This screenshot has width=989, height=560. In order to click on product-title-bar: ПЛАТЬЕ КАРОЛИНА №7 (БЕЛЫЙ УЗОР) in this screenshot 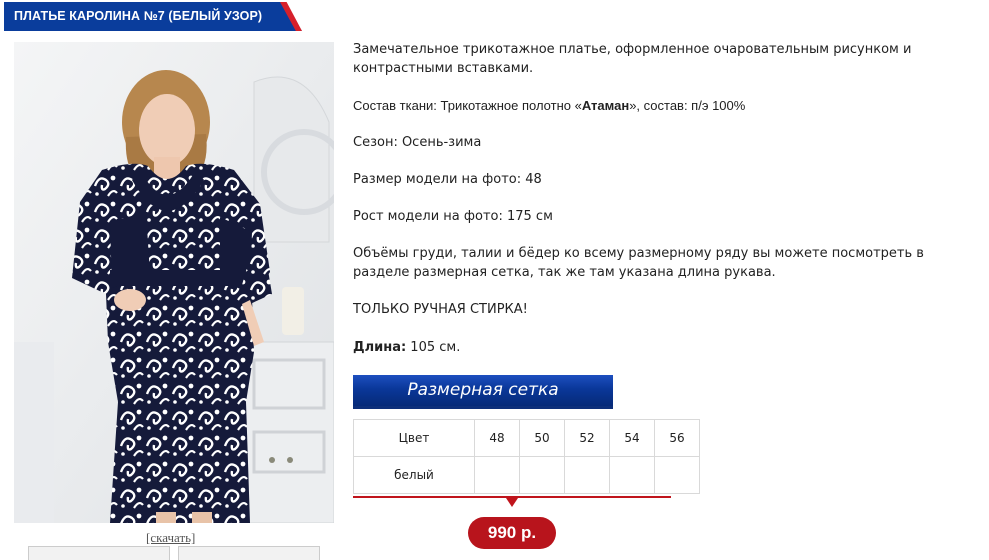, I will do `click(153, 16)`.